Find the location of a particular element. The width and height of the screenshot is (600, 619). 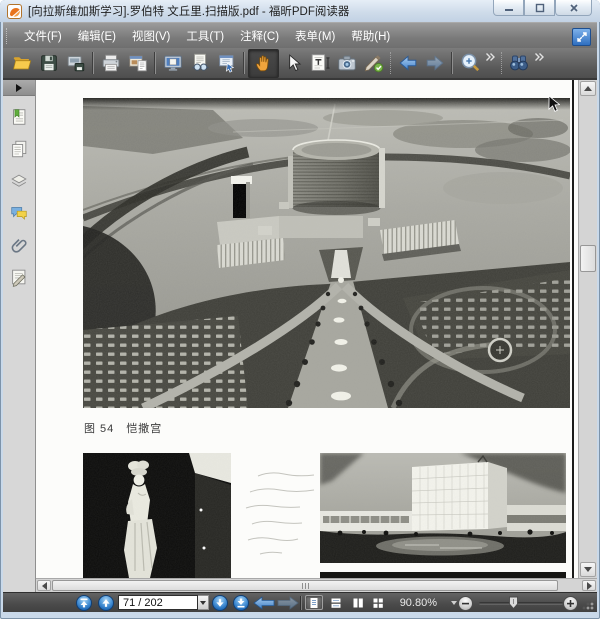

menu-help: 帮助(H) is located at coordinates (370, 36).